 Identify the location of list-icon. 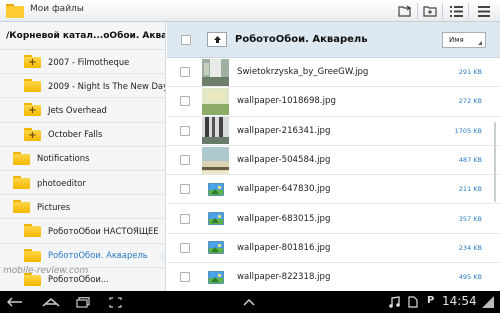
(456, 11).